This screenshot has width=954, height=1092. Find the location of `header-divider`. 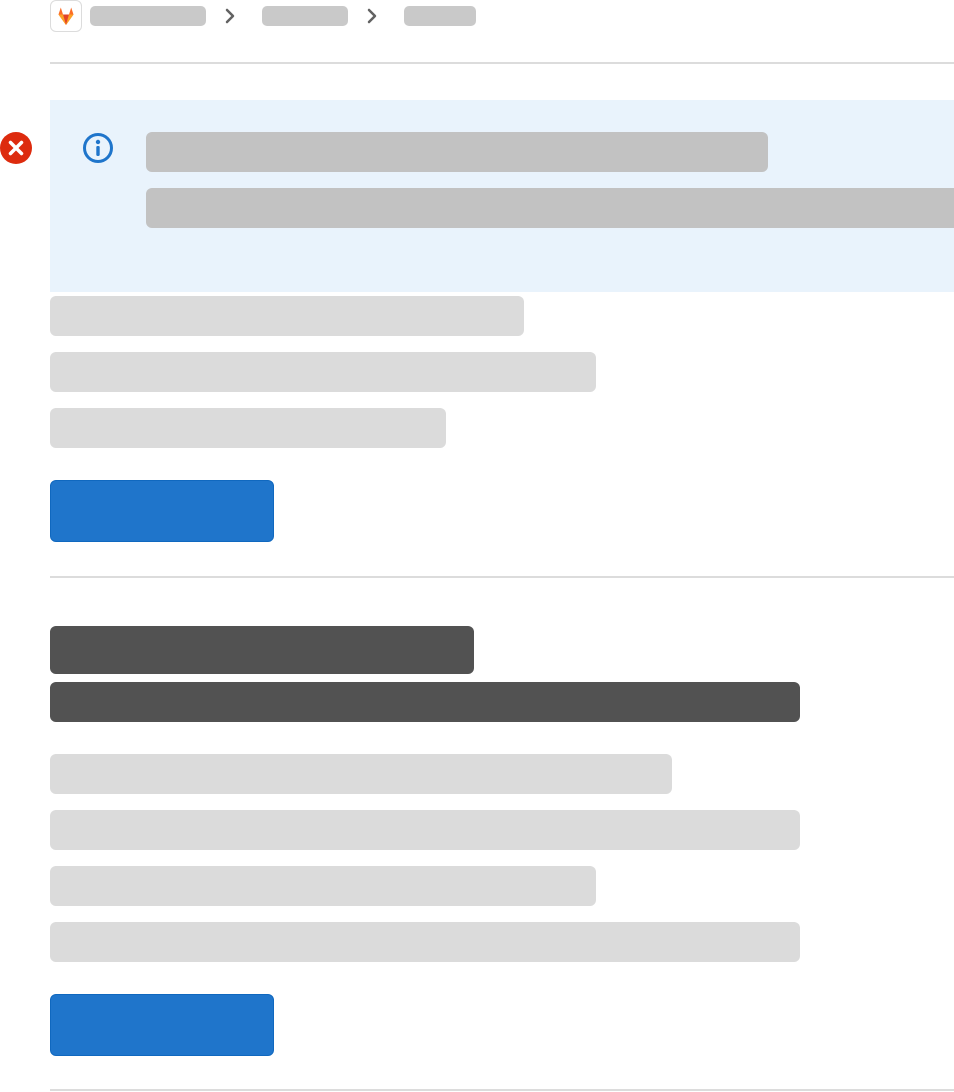

header-divider is located at coordinates (502, 63).